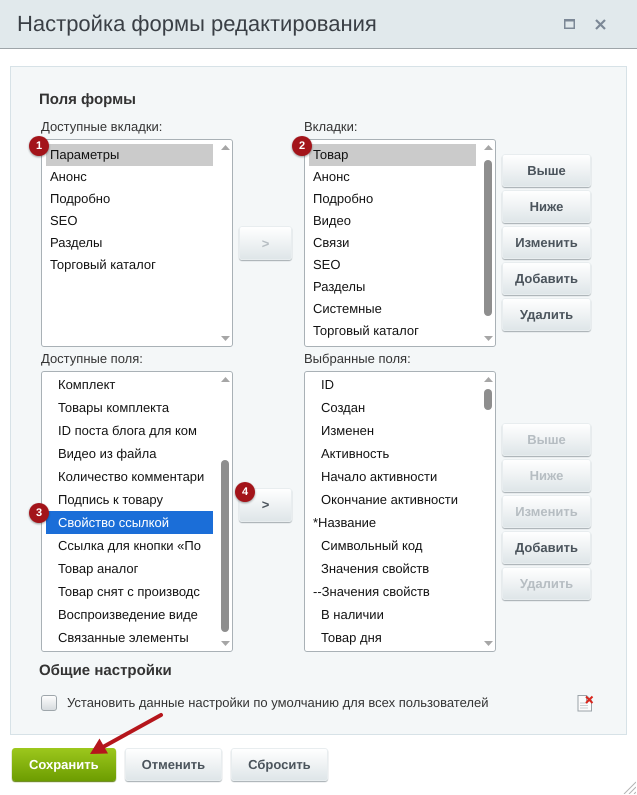  Describe the element at coordinates (302, 146) in the screenshot. I see `step-badge: 2` at that location.